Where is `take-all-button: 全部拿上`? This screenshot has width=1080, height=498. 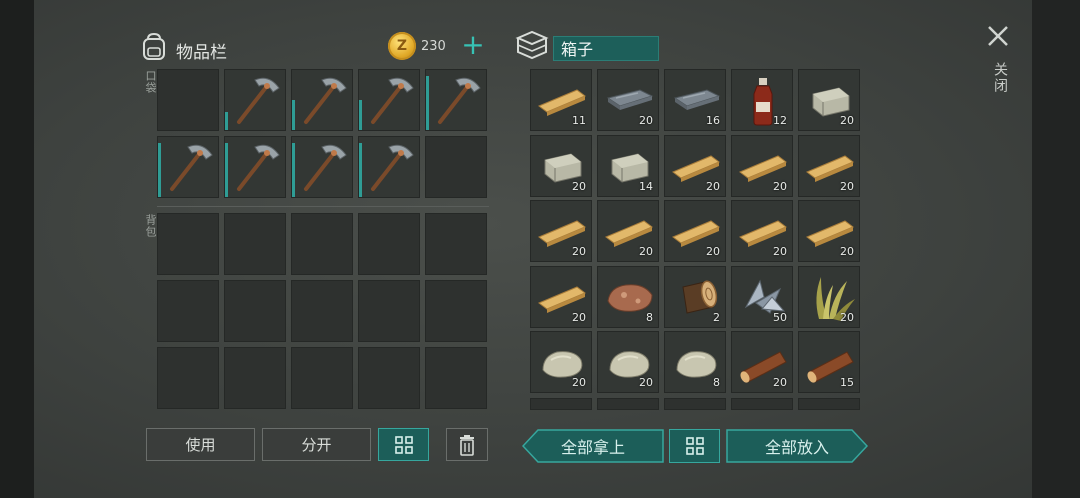
take-all-button: 全部拿上 is located at coordinates (593, 446).